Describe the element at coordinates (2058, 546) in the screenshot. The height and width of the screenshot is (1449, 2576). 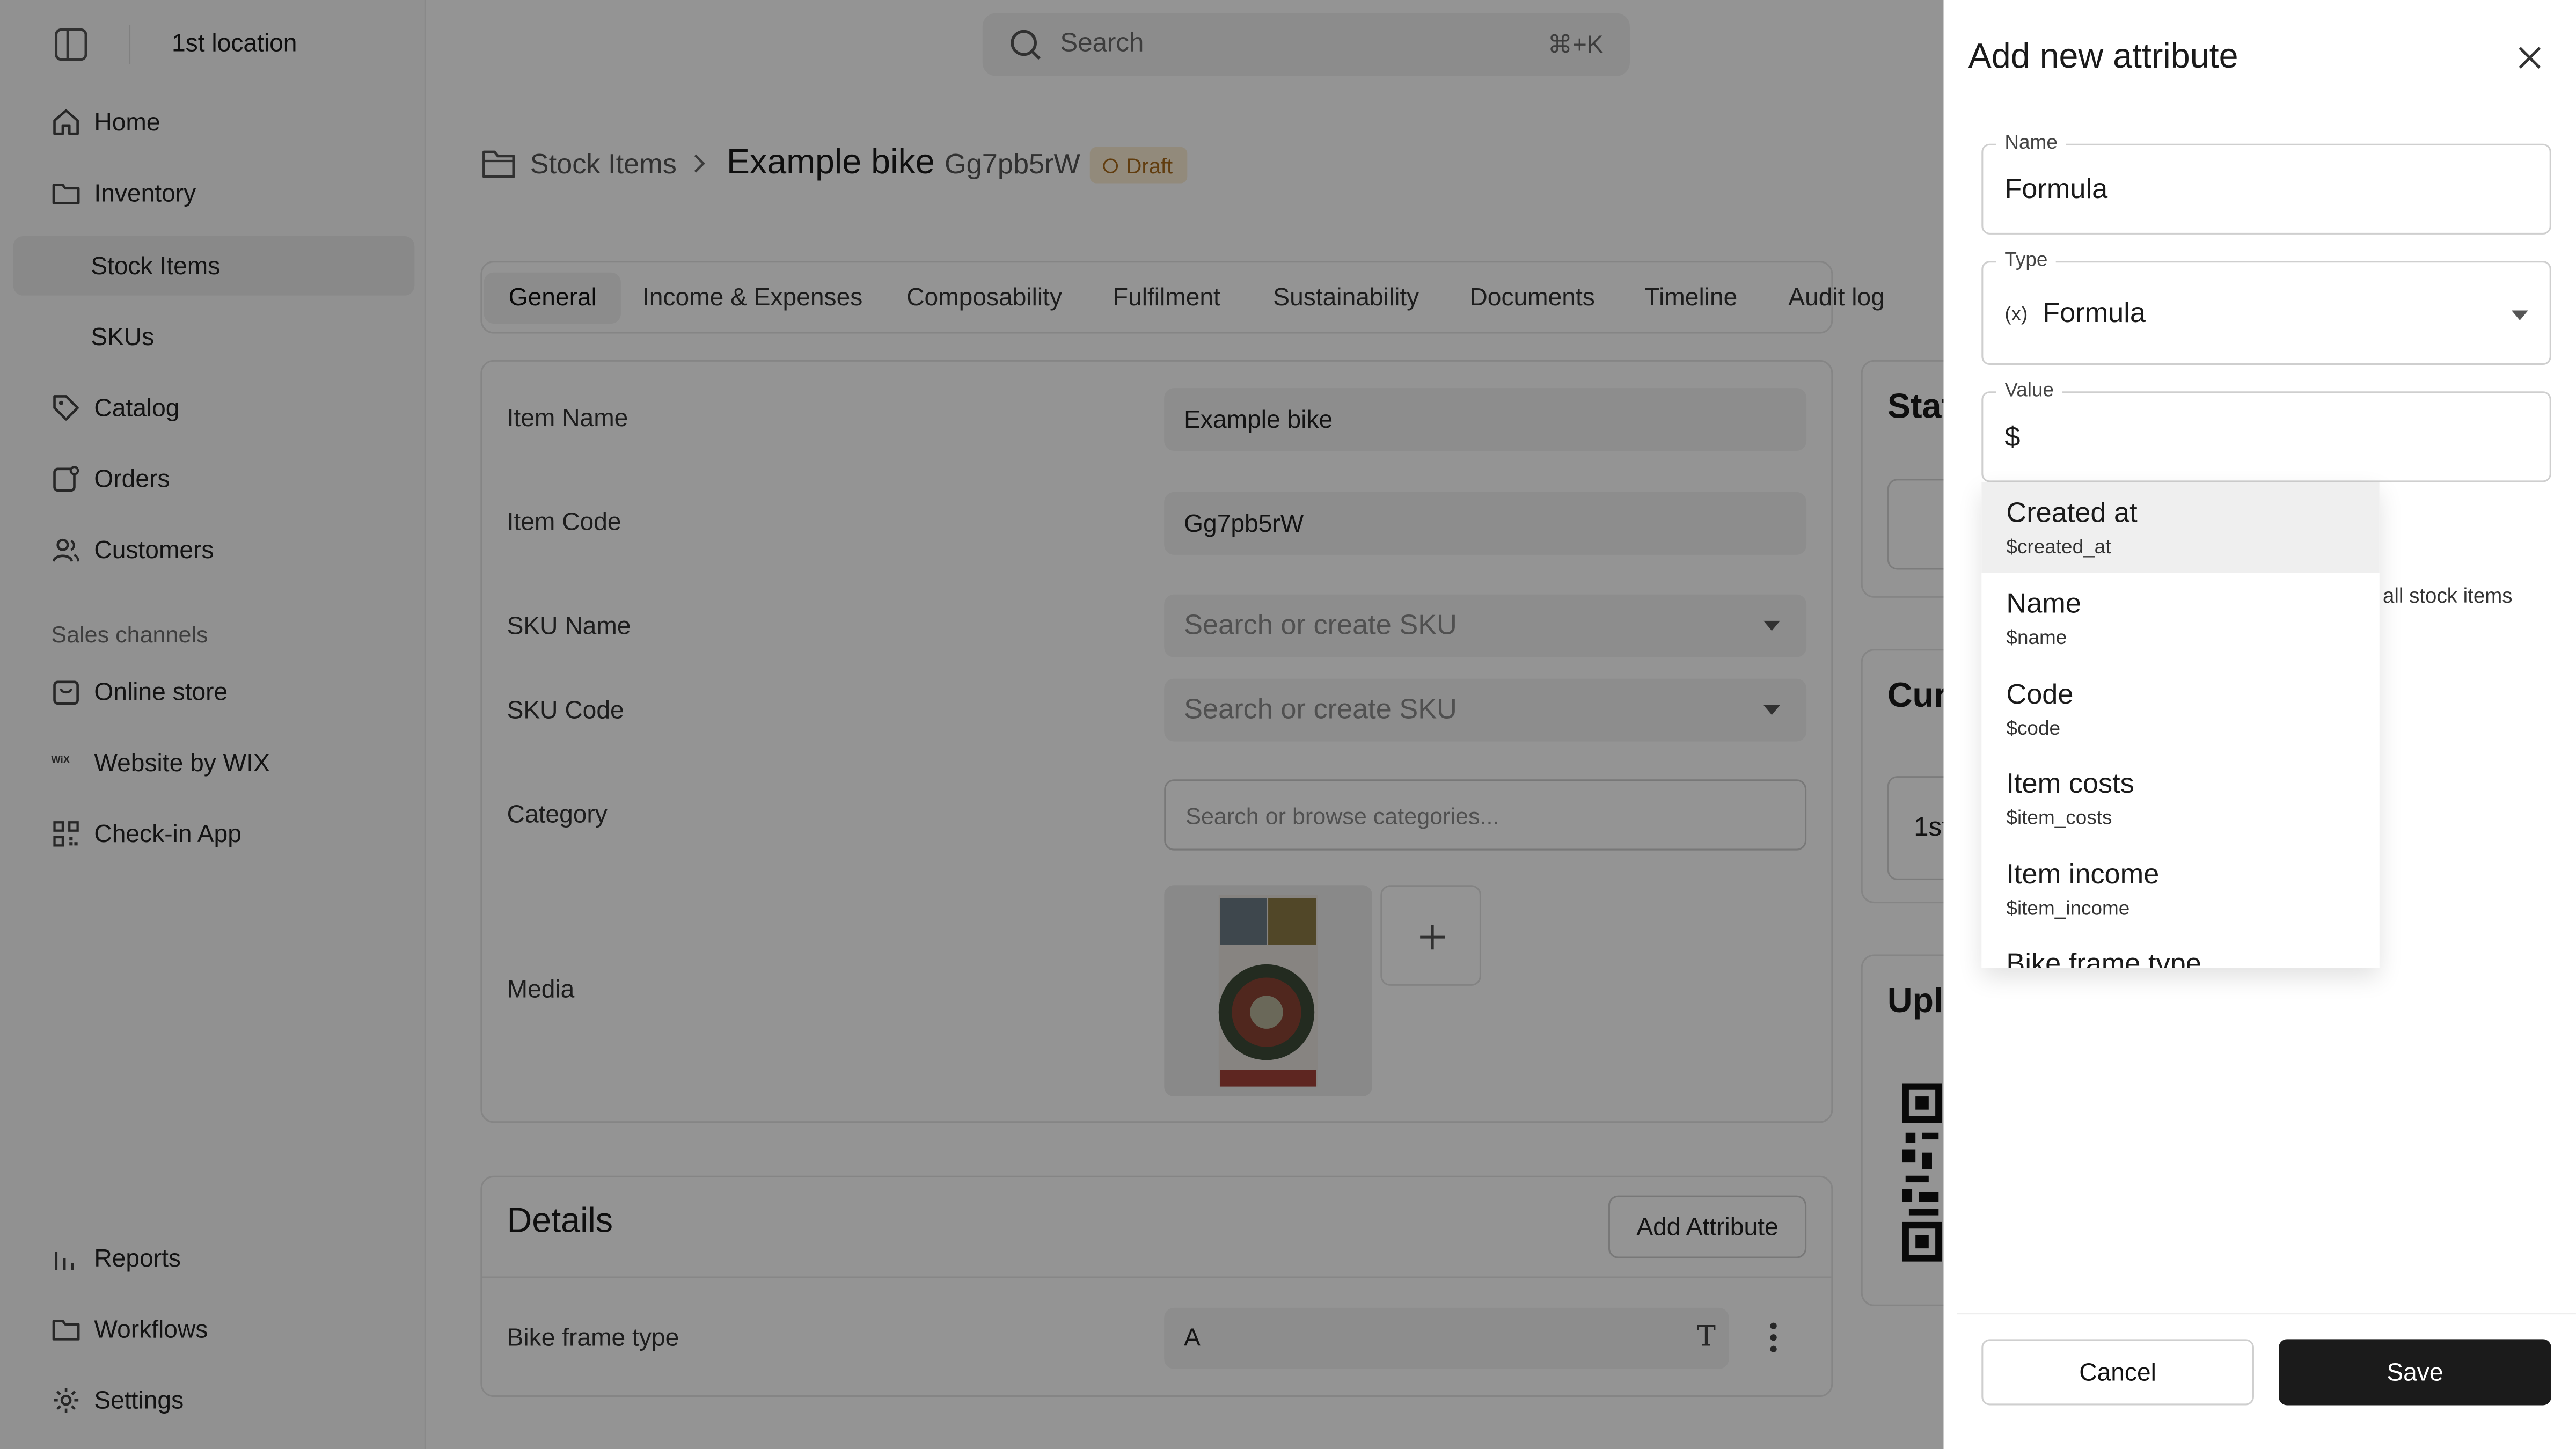
I see `option-variable: $created_at` at that location.